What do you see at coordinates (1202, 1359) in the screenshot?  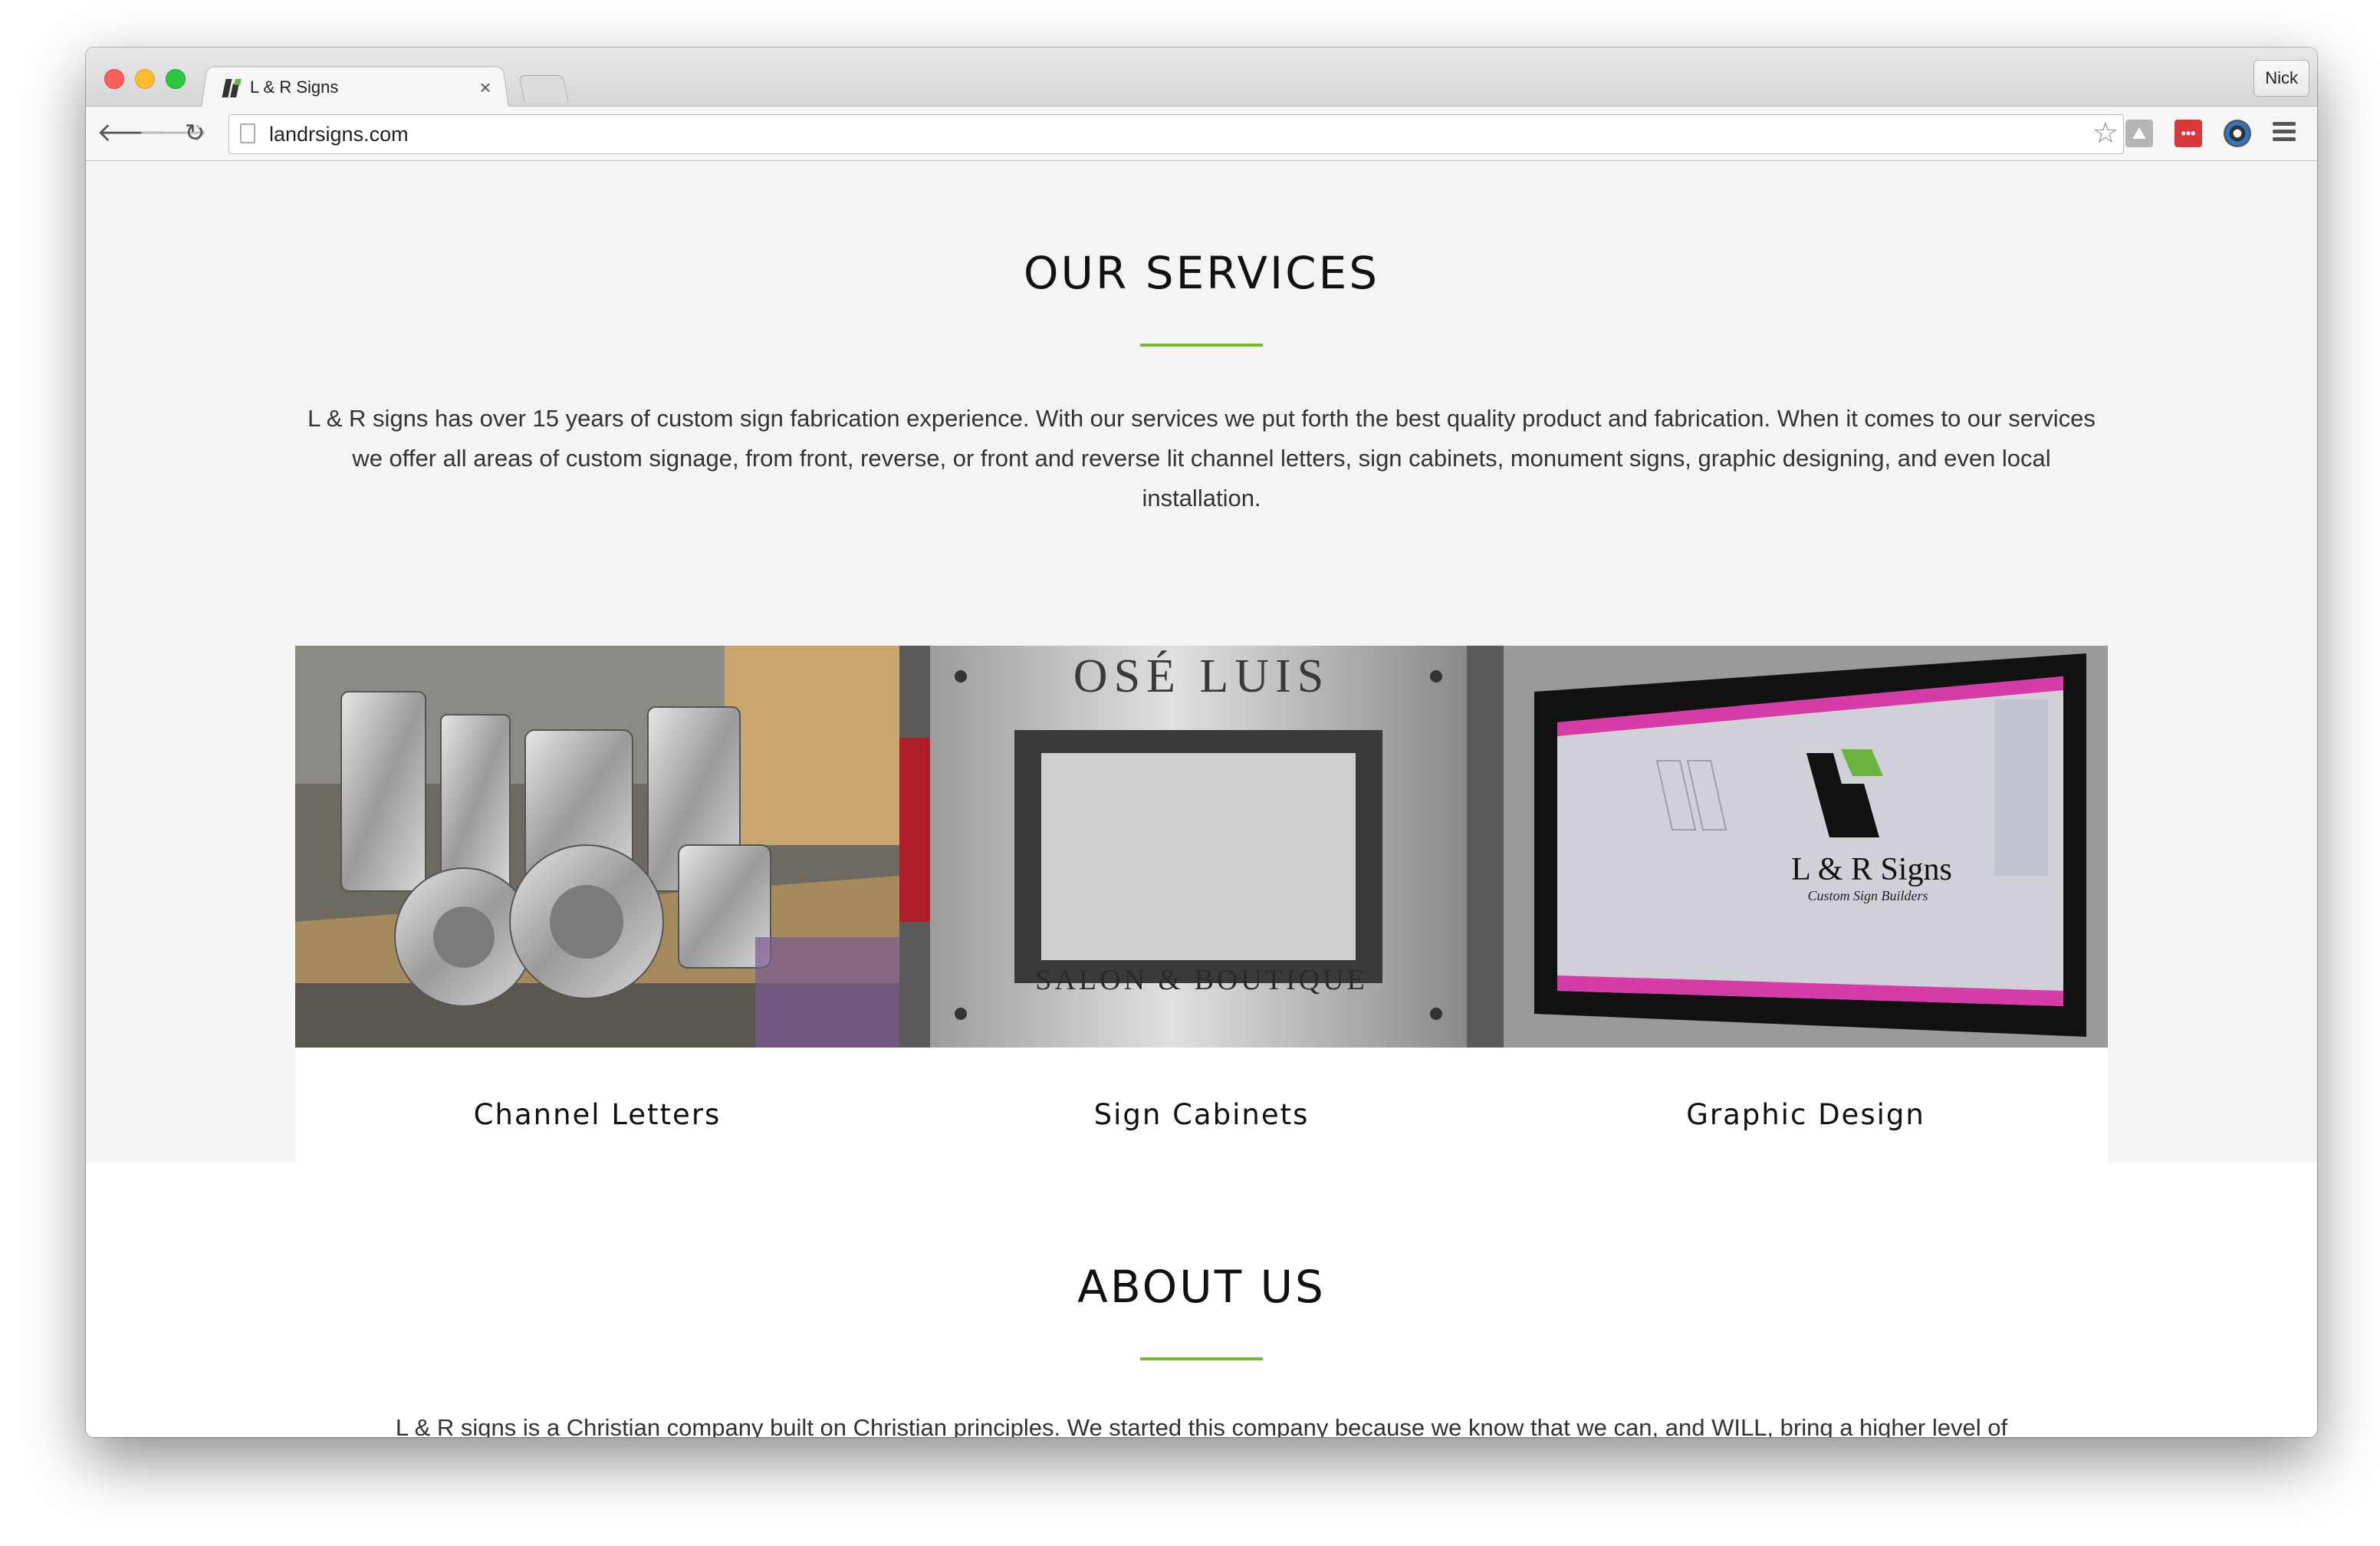 I see `about-title-underline` at bounding box center [1202, 1359].